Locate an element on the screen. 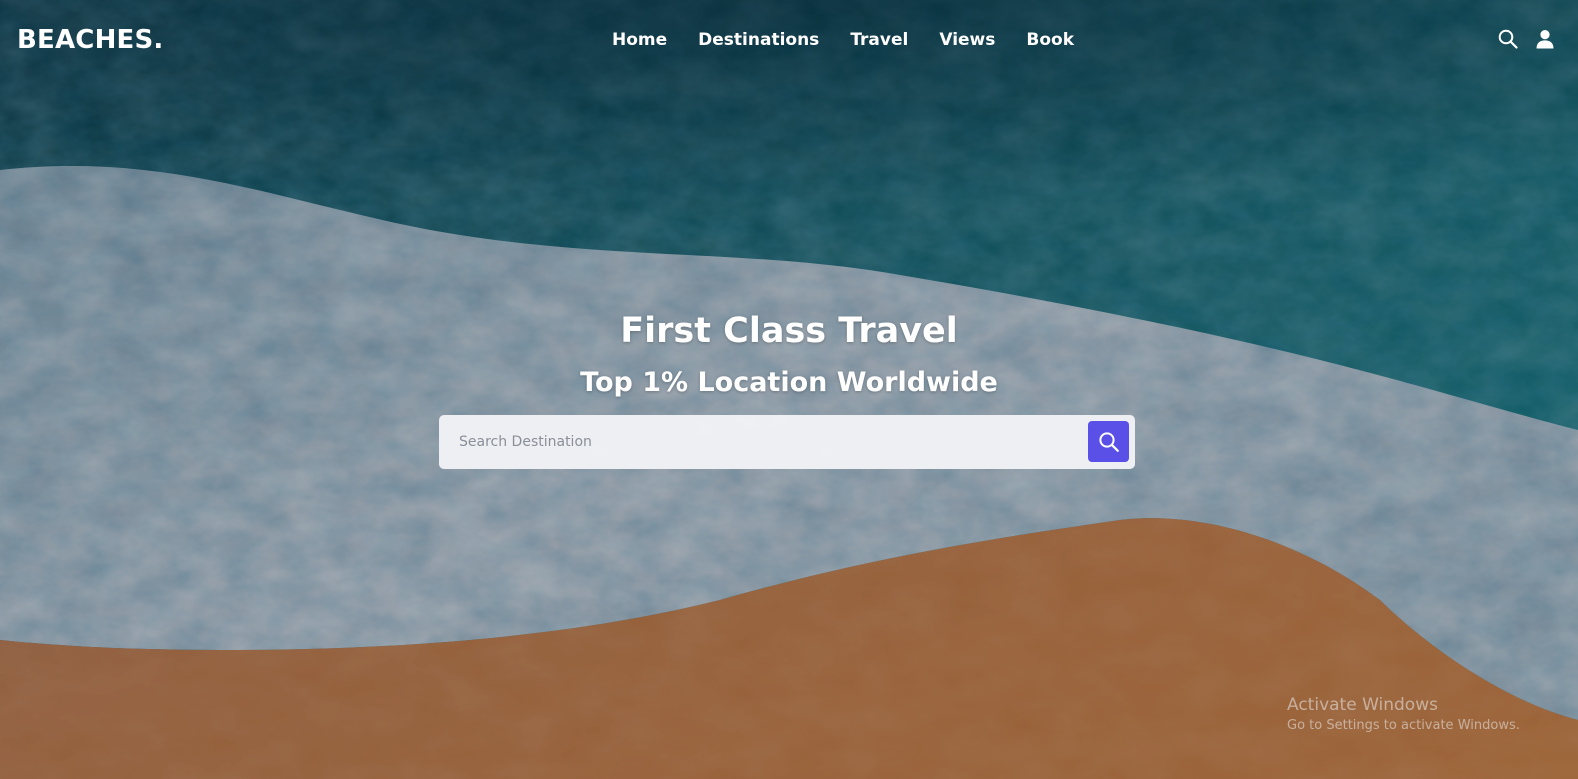 This screenshot has height=779, width=1578. user-icon is located at coordinates (1545, 39).